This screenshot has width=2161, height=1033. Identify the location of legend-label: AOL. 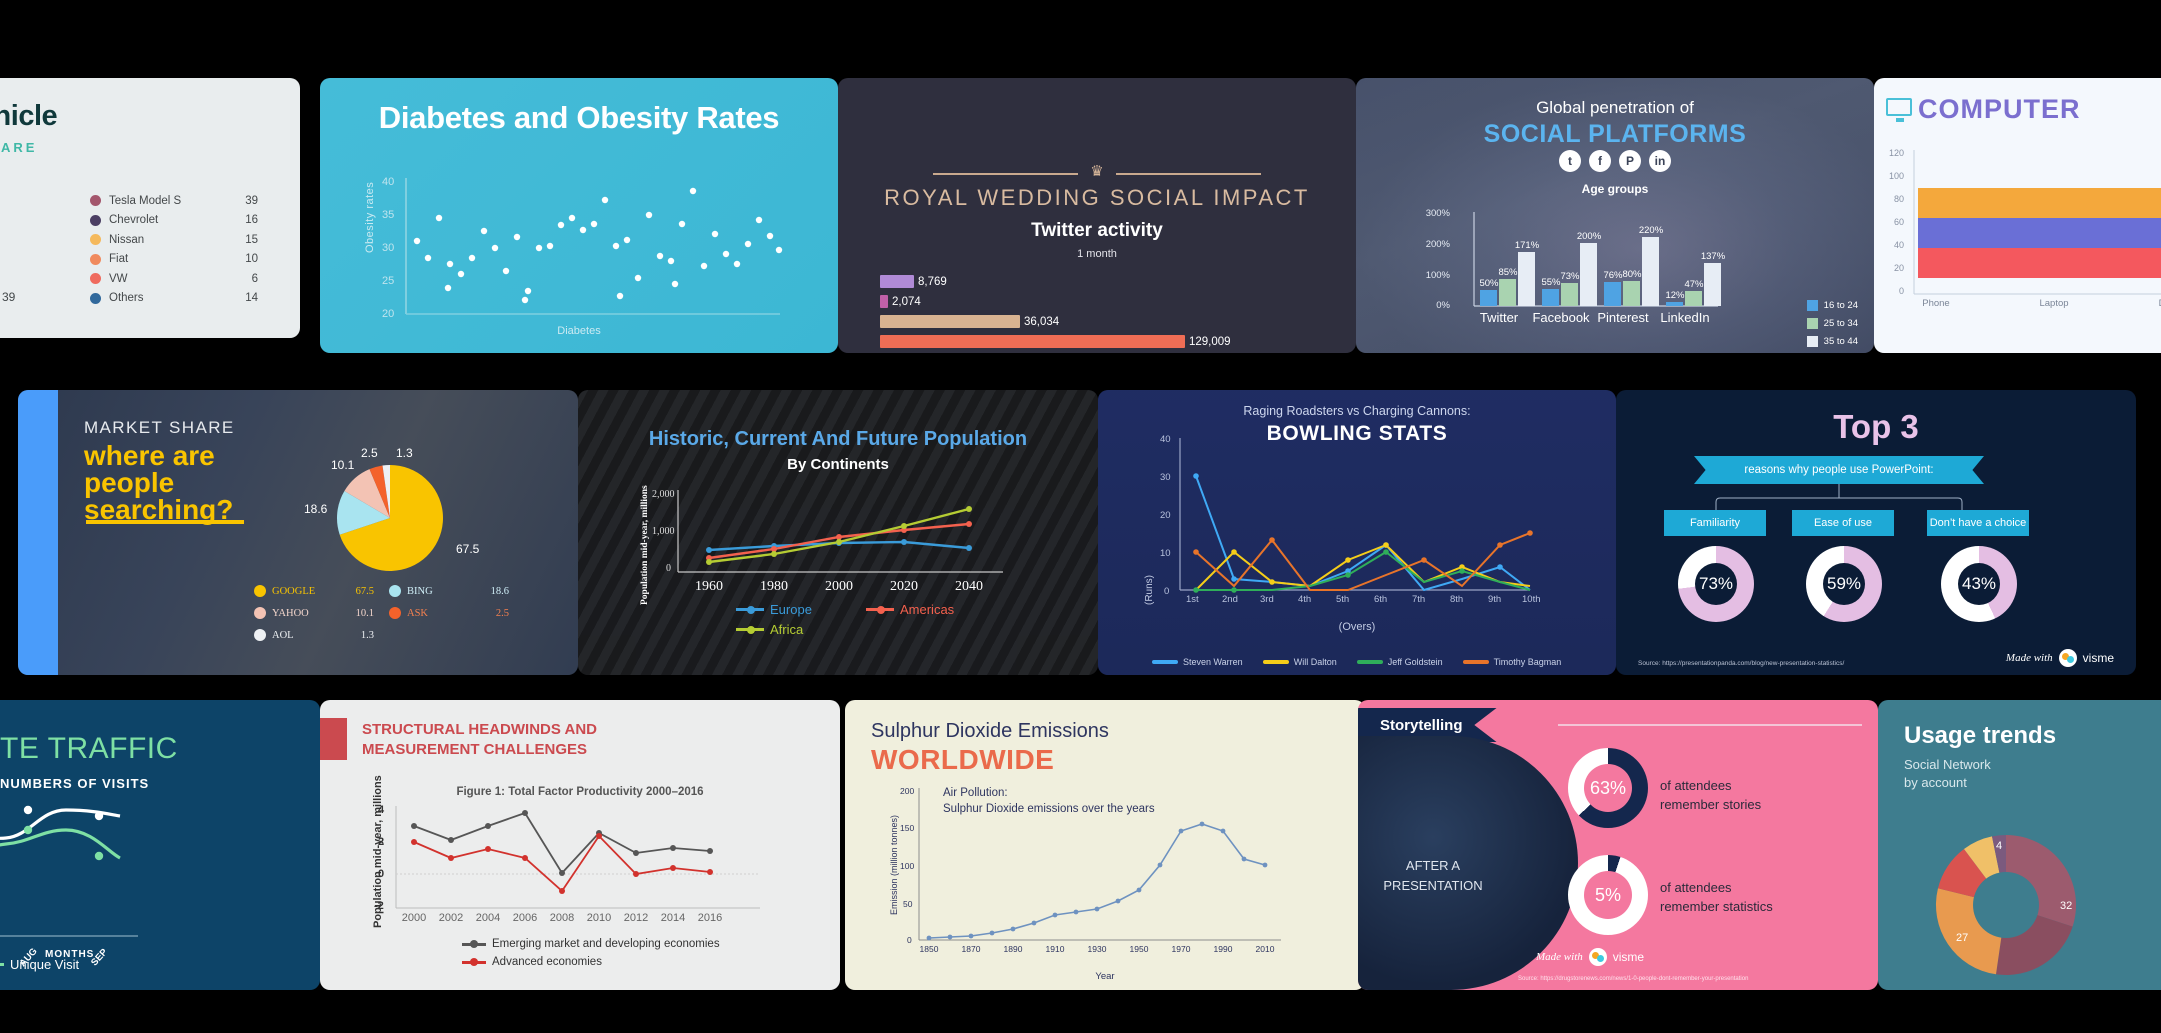
(283, 635).